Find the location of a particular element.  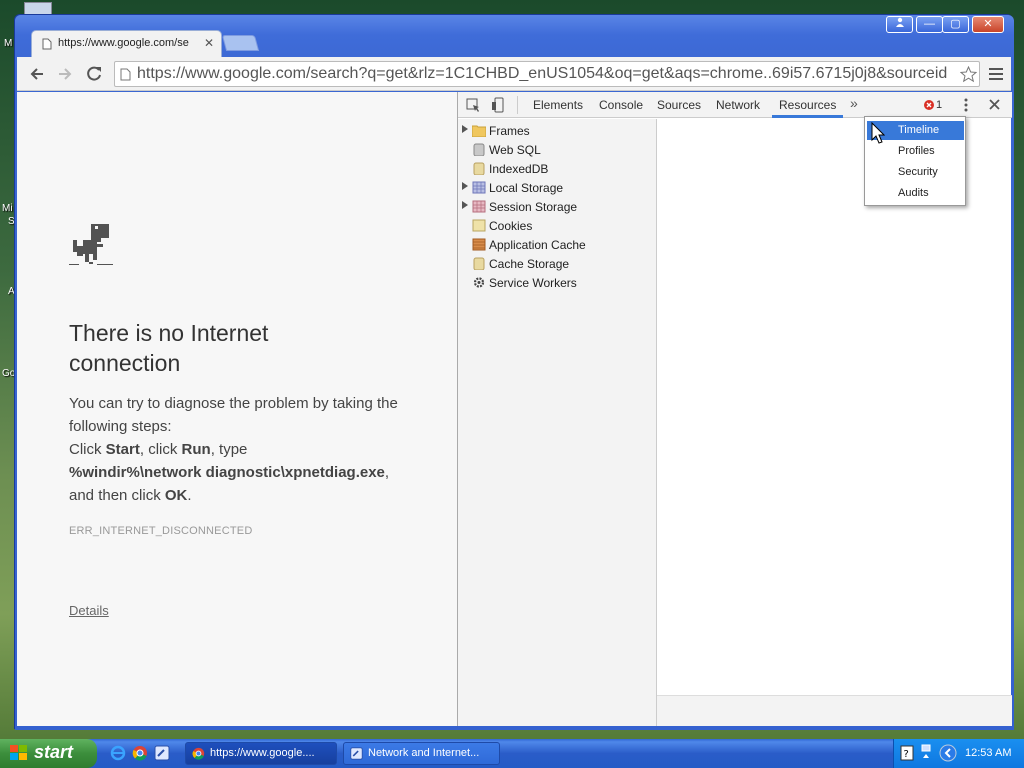

close-icon: ✕ is located at coordinates (988, 24).